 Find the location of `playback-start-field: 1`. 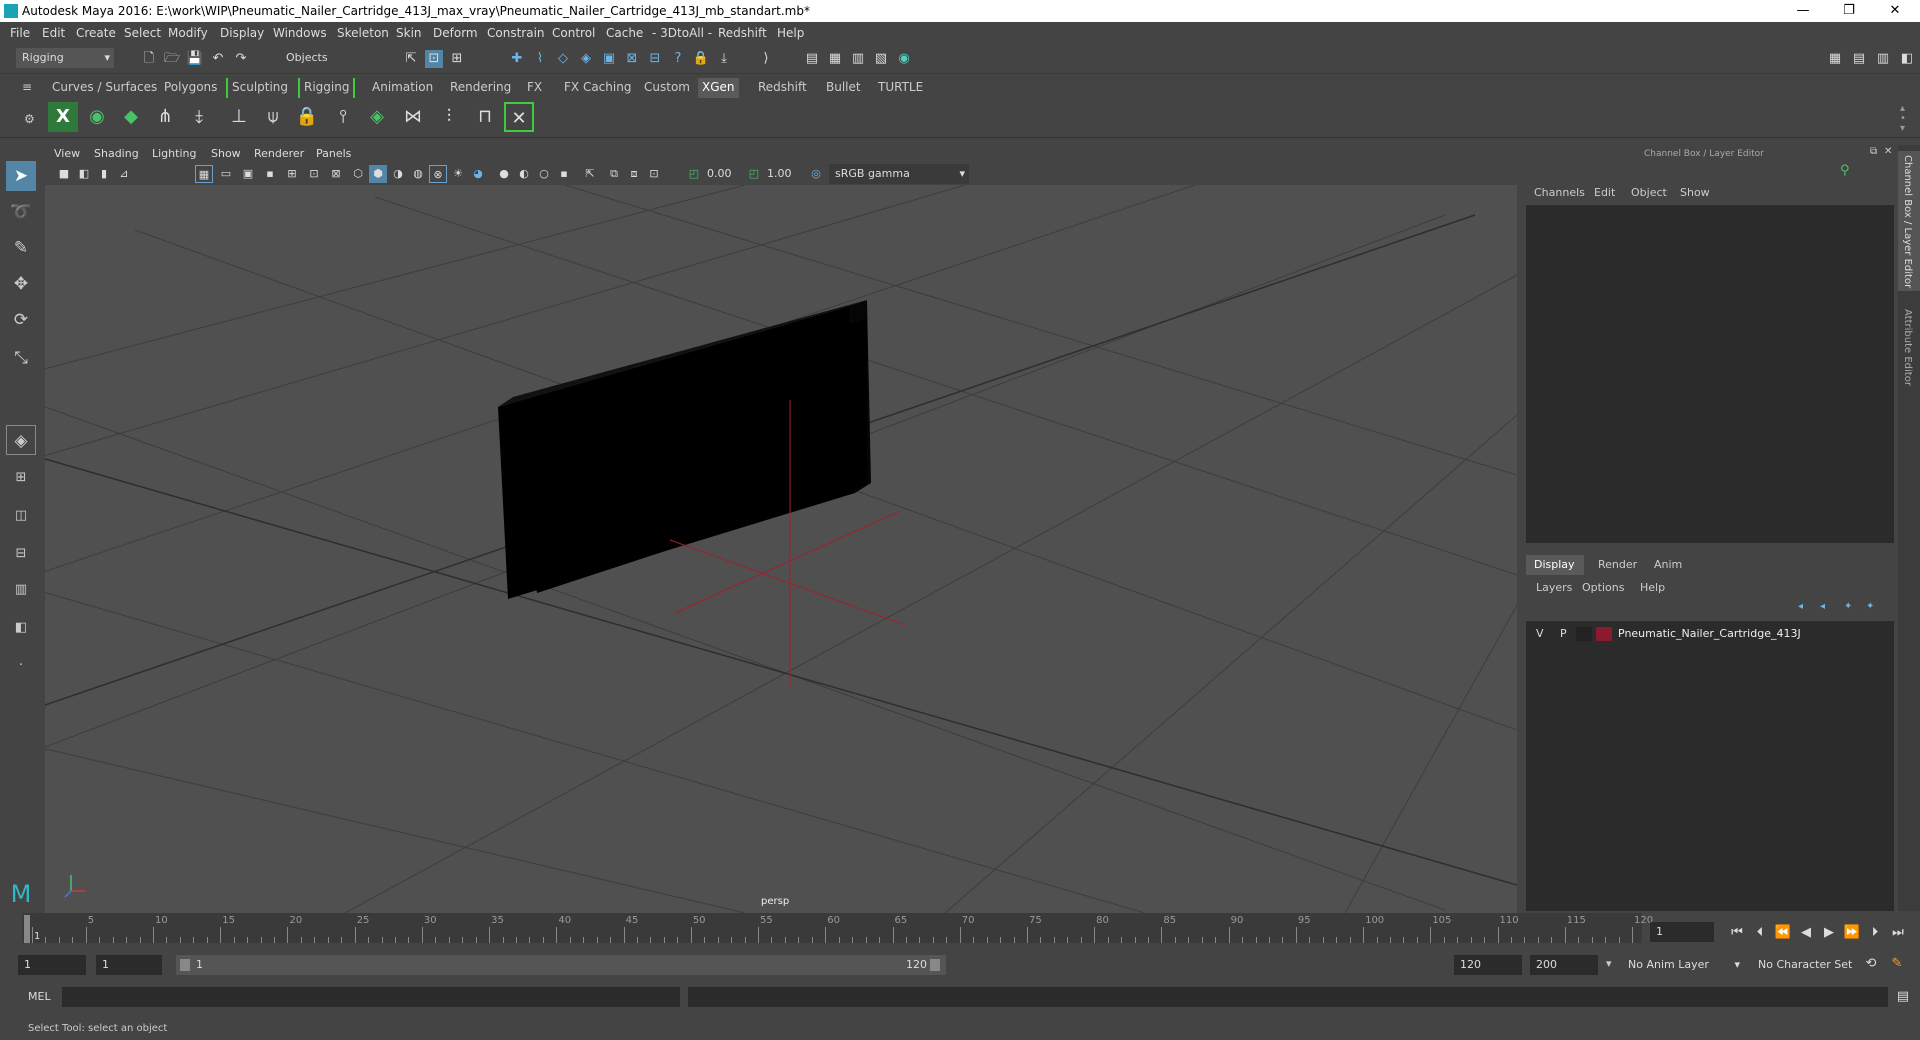

playback-start-field: 1 is located at coordinates (129, 965).